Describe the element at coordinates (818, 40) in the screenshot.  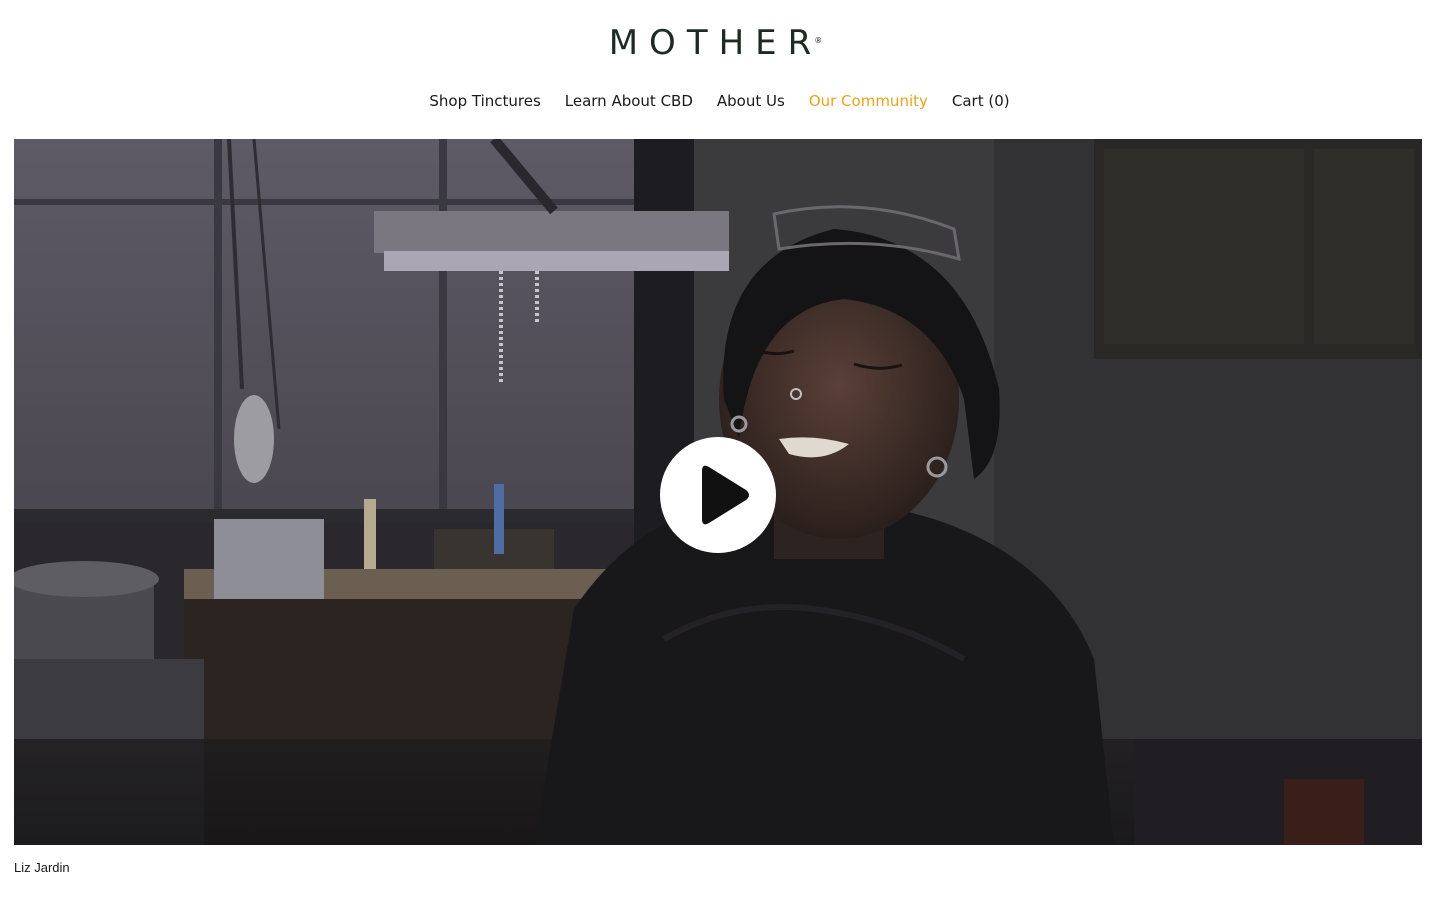
I see `registered-mark: ®` at that location.